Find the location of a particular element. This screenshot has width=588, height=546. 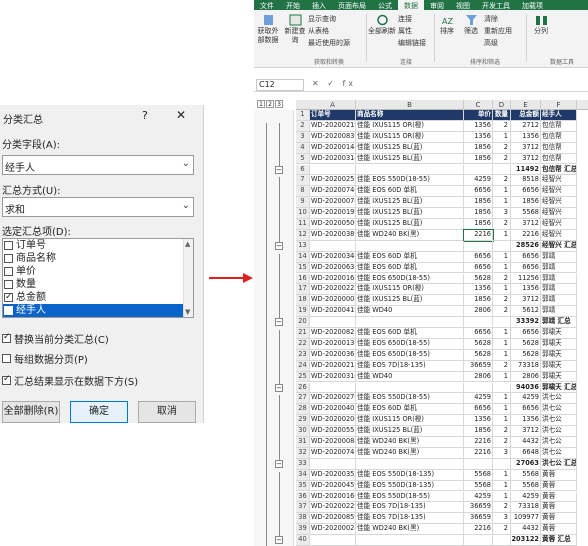

connections-button: 连接 is located at coordinates (416, 19).